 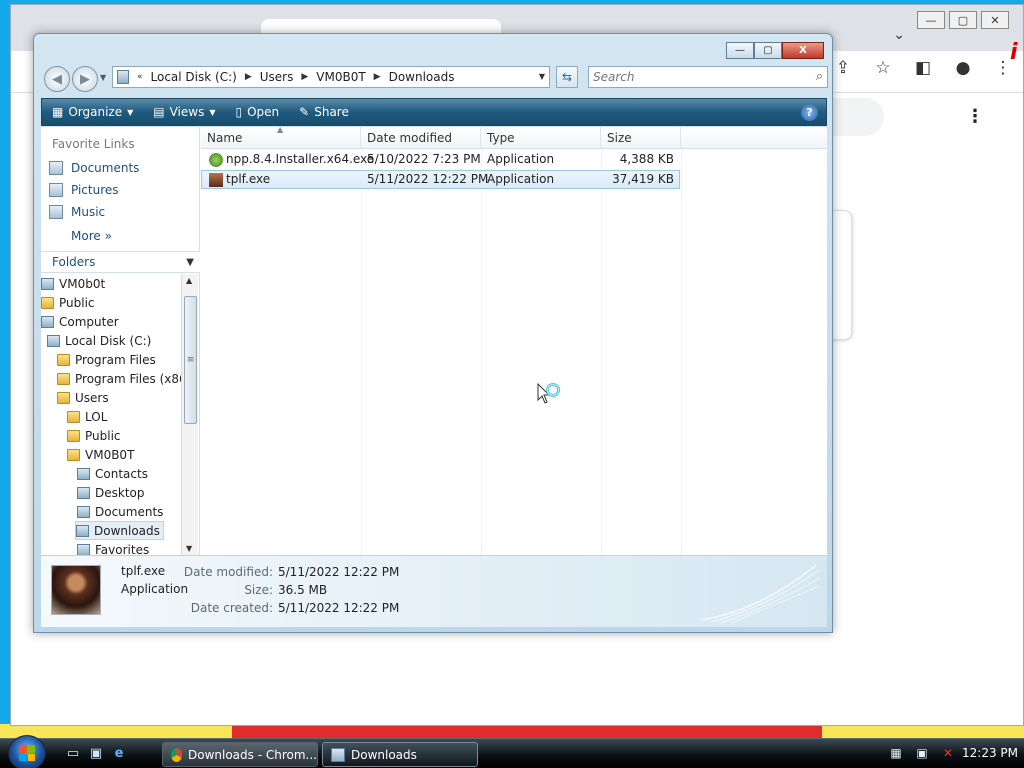 I want to click on show-desktop-icon: ▭, so click(x=73, y=753).